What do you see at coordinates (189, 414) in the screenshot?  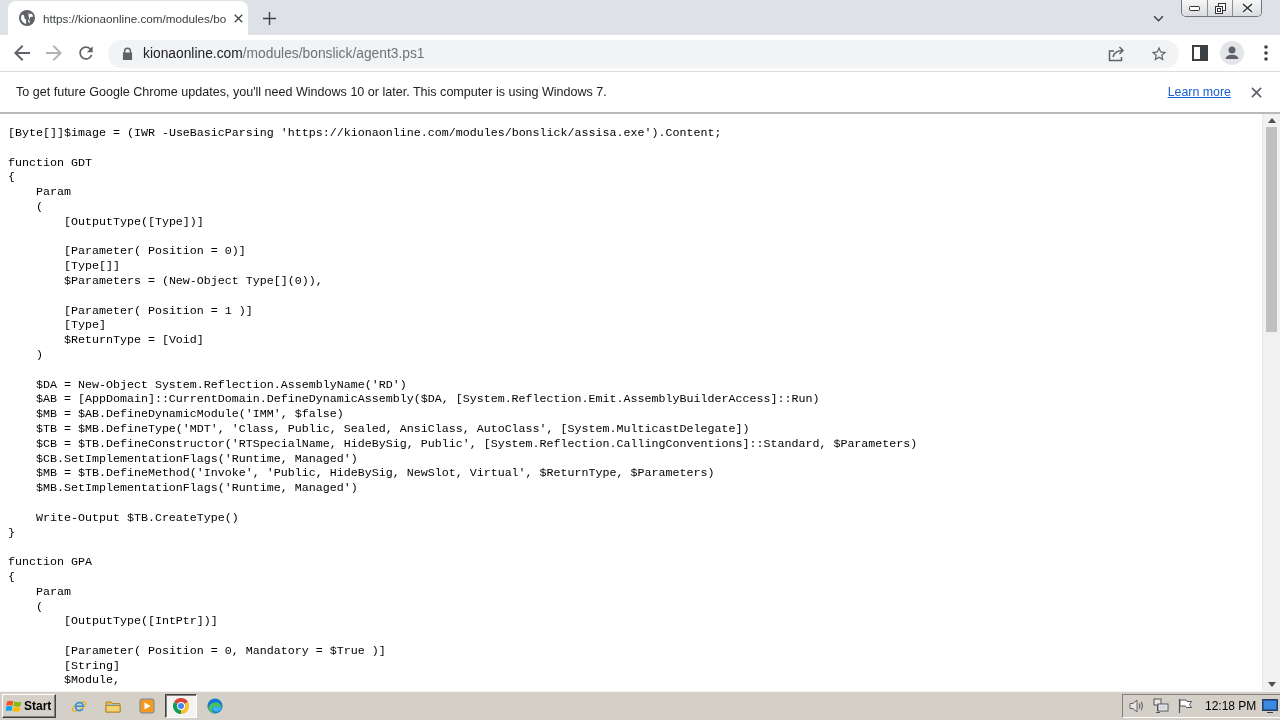 I see `code-line: $MB = $AB.DefineDynamicModule('IMM', $false)` at bounding box center [189, 414].